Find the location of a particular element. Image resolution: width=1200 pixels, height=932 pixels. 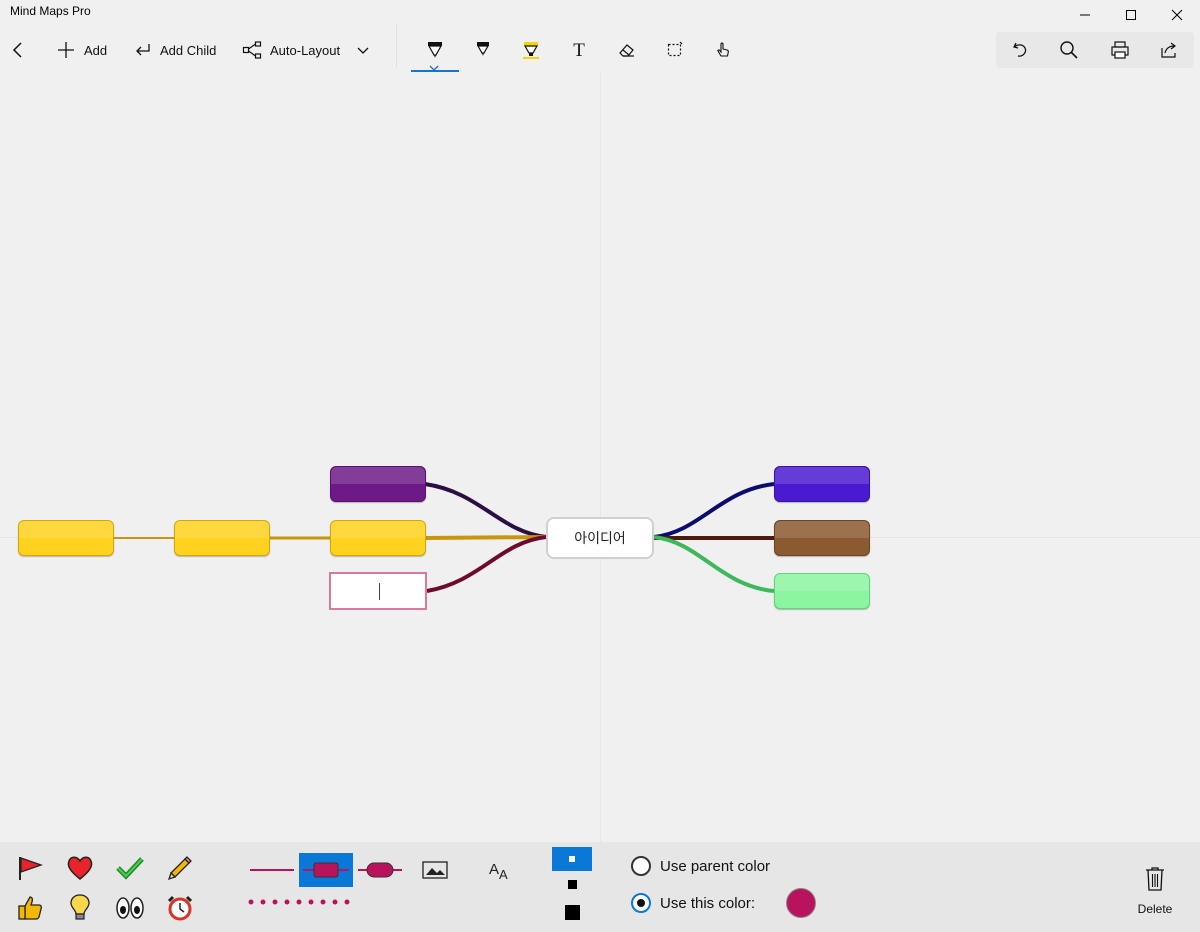

plus-icon is located at coordinates (66, 50).